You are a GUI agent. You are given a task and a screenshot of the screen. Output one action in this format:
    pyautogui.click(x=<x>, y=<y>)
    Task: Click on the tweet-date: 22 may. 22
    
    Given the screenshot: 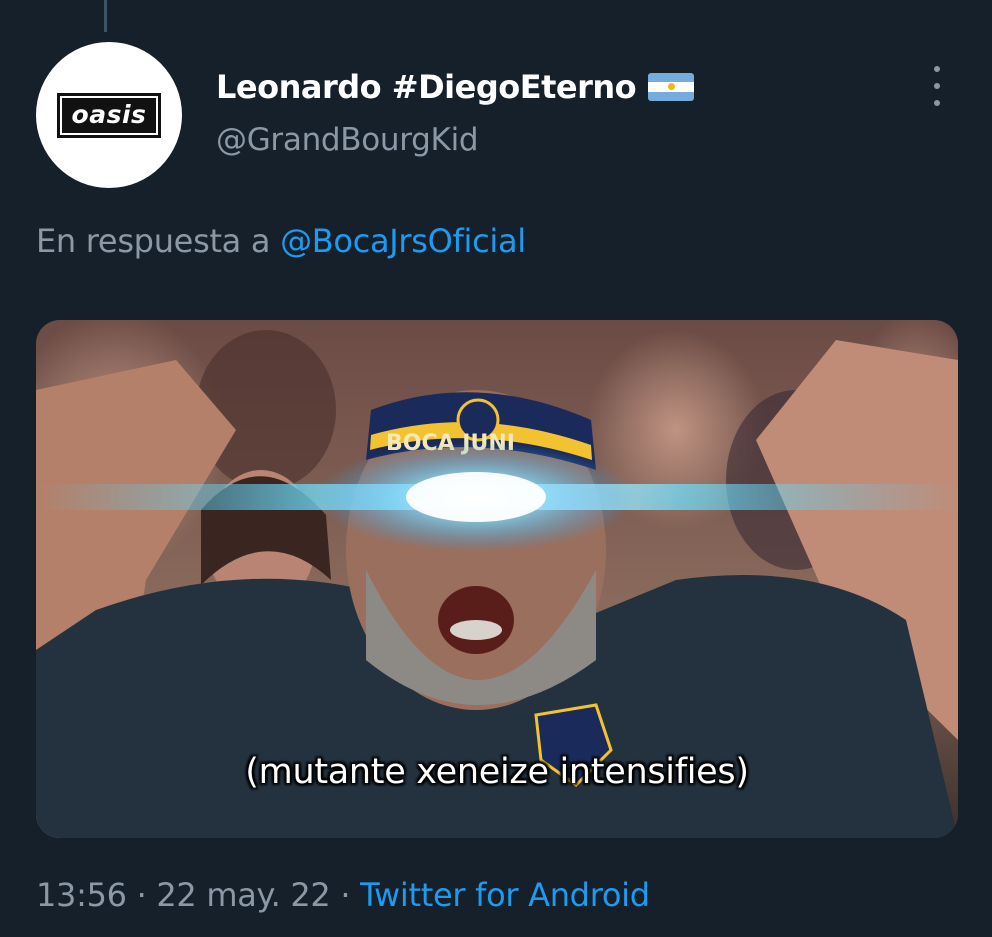 What is the action you would take?
    pyautogui.click(x=243, y=895)
    